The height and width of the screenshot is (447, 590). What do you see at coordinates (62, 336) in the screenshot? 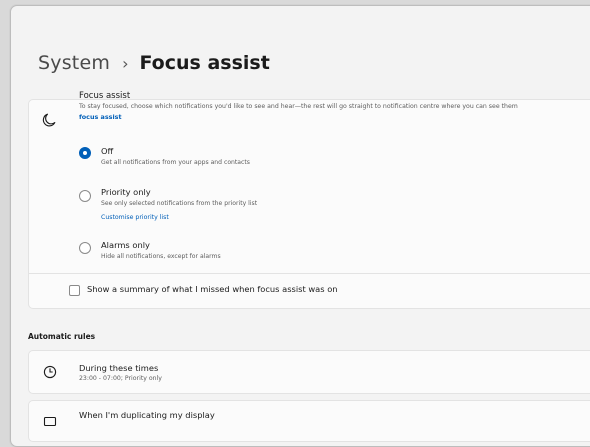
I see `automatic-rules-heading: Automatic rules` at bounding box center [62, 336].